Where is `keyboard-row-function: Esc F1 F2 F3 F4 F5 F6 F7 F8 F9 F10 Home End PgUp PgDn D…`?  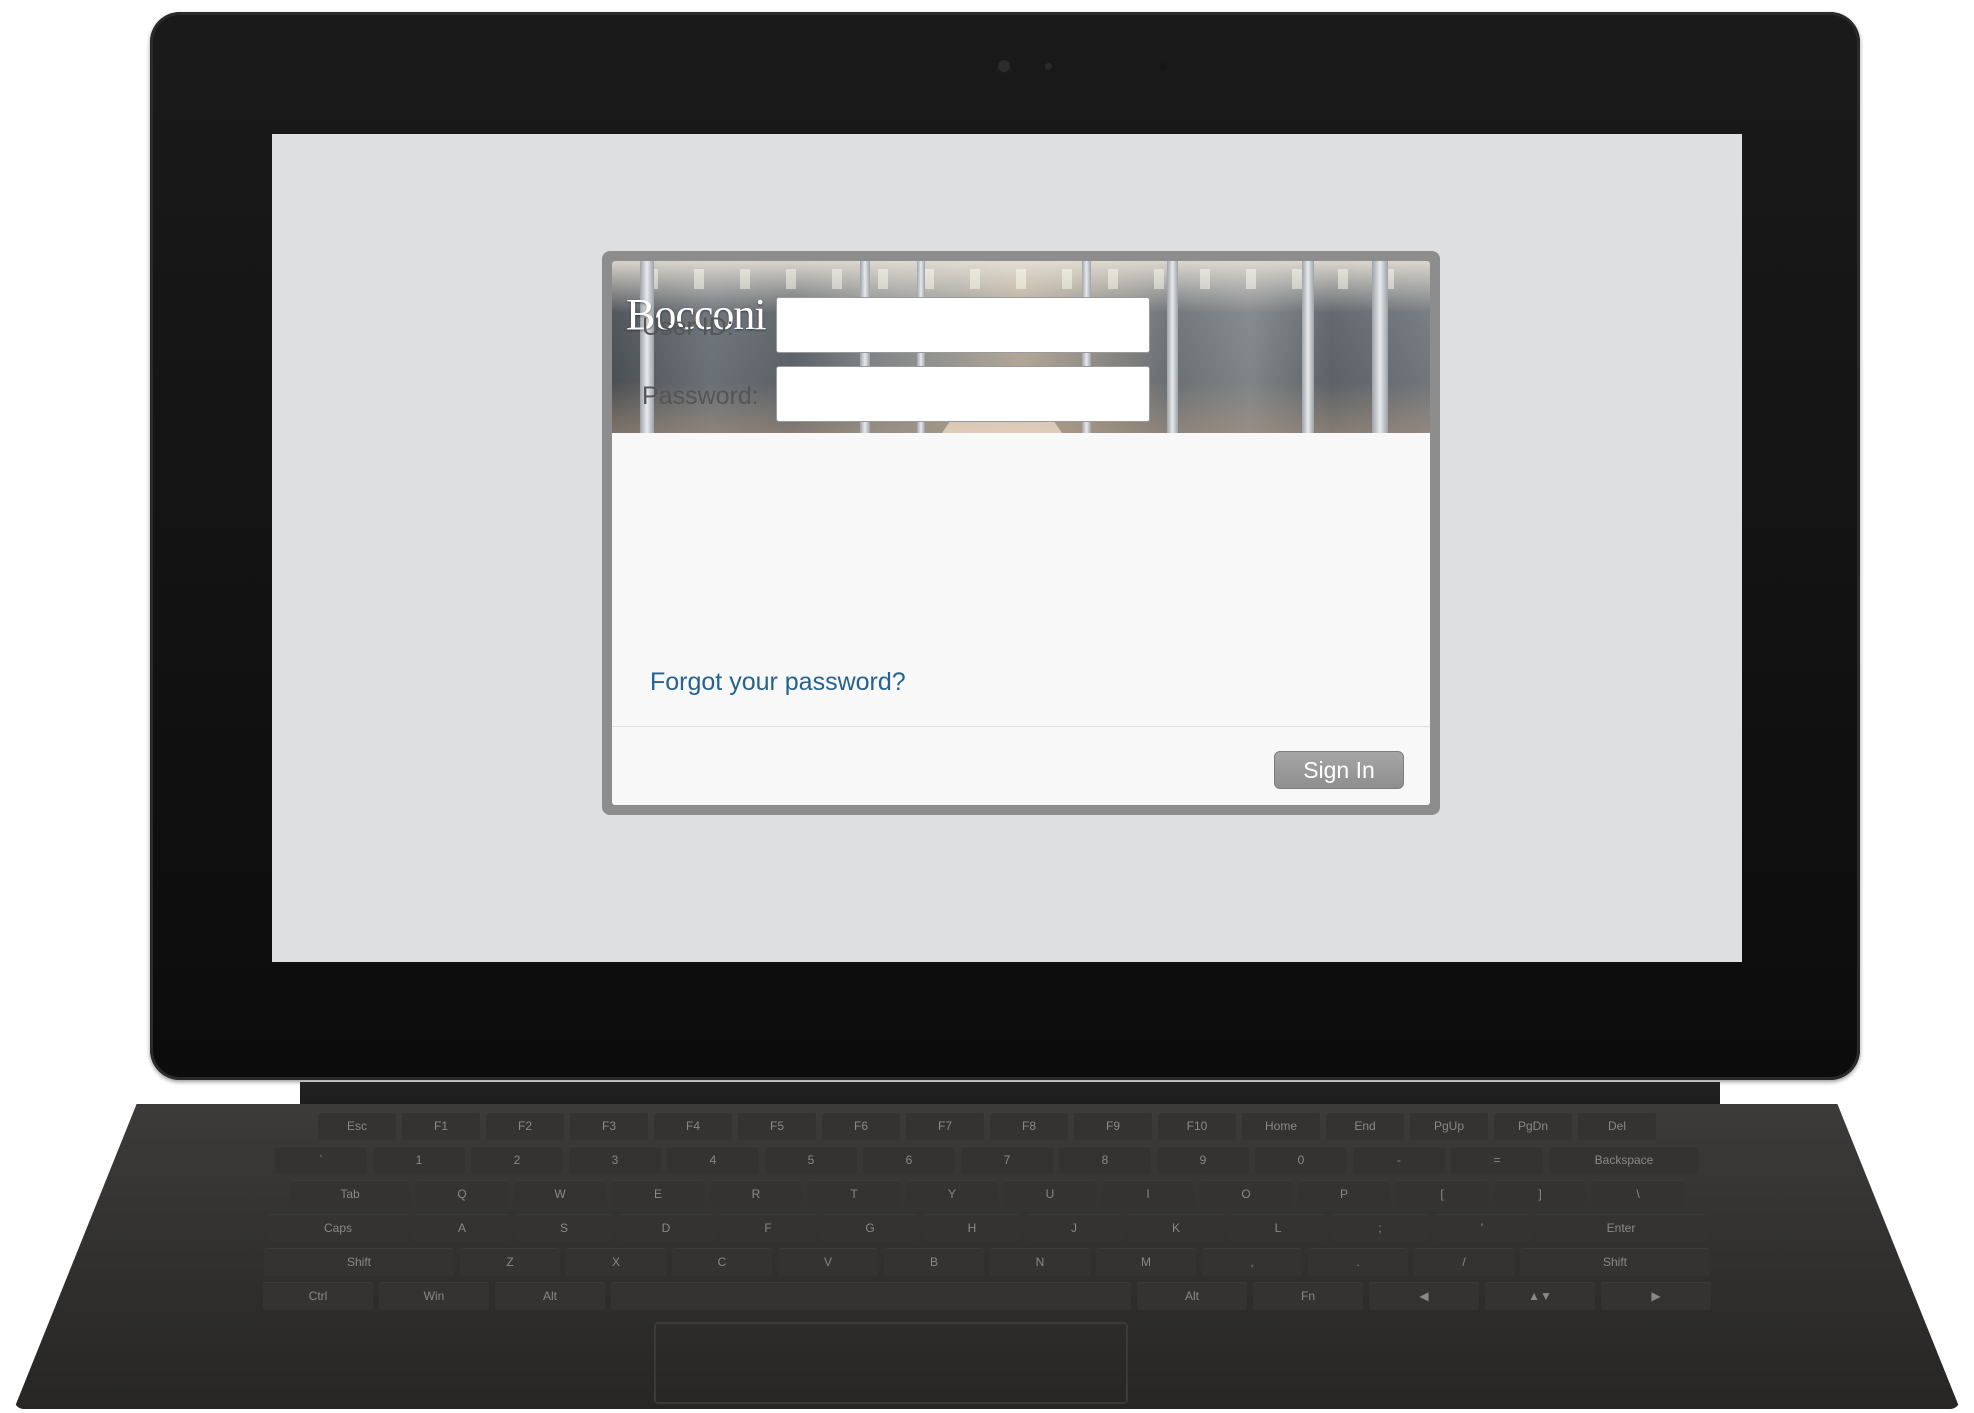 keyboard-row-function: Esc F1 F2 F3 F4 F5 F6 F7 F8 F9 F10 Home End PgUp PgDn D… is located at coordinates (987, 1126).